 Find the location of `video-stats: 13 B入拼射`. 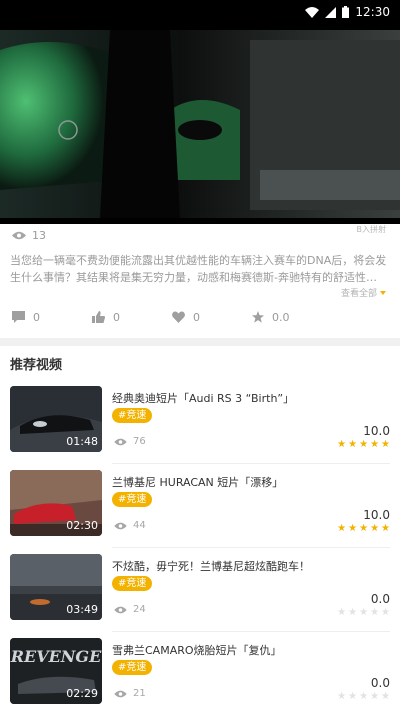

video-stats: 13 B入拼射 is located at coordinates (200, 233).